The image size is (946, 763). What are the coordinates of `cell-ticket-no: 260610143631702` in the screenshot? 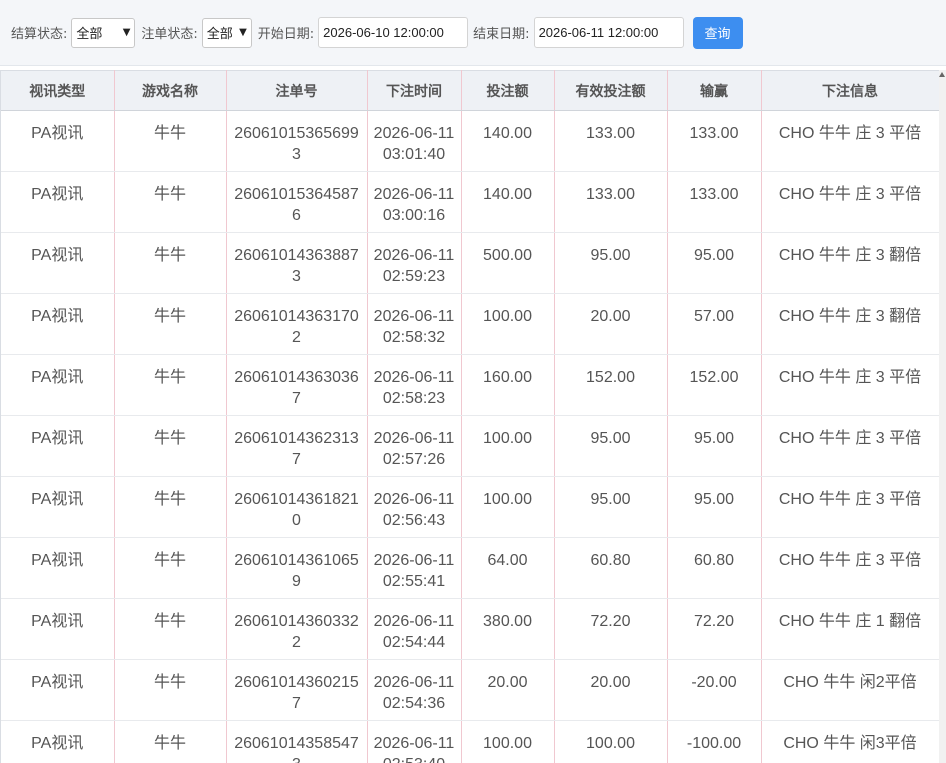 It's located at (297, 324).